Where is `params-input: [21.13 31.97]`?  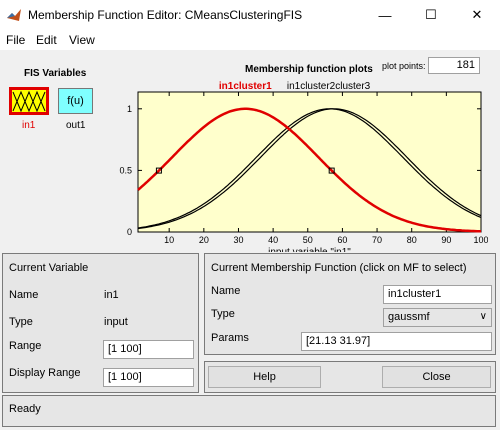 params-input: [21.13 31.97] is located at coordinates (396, 341).